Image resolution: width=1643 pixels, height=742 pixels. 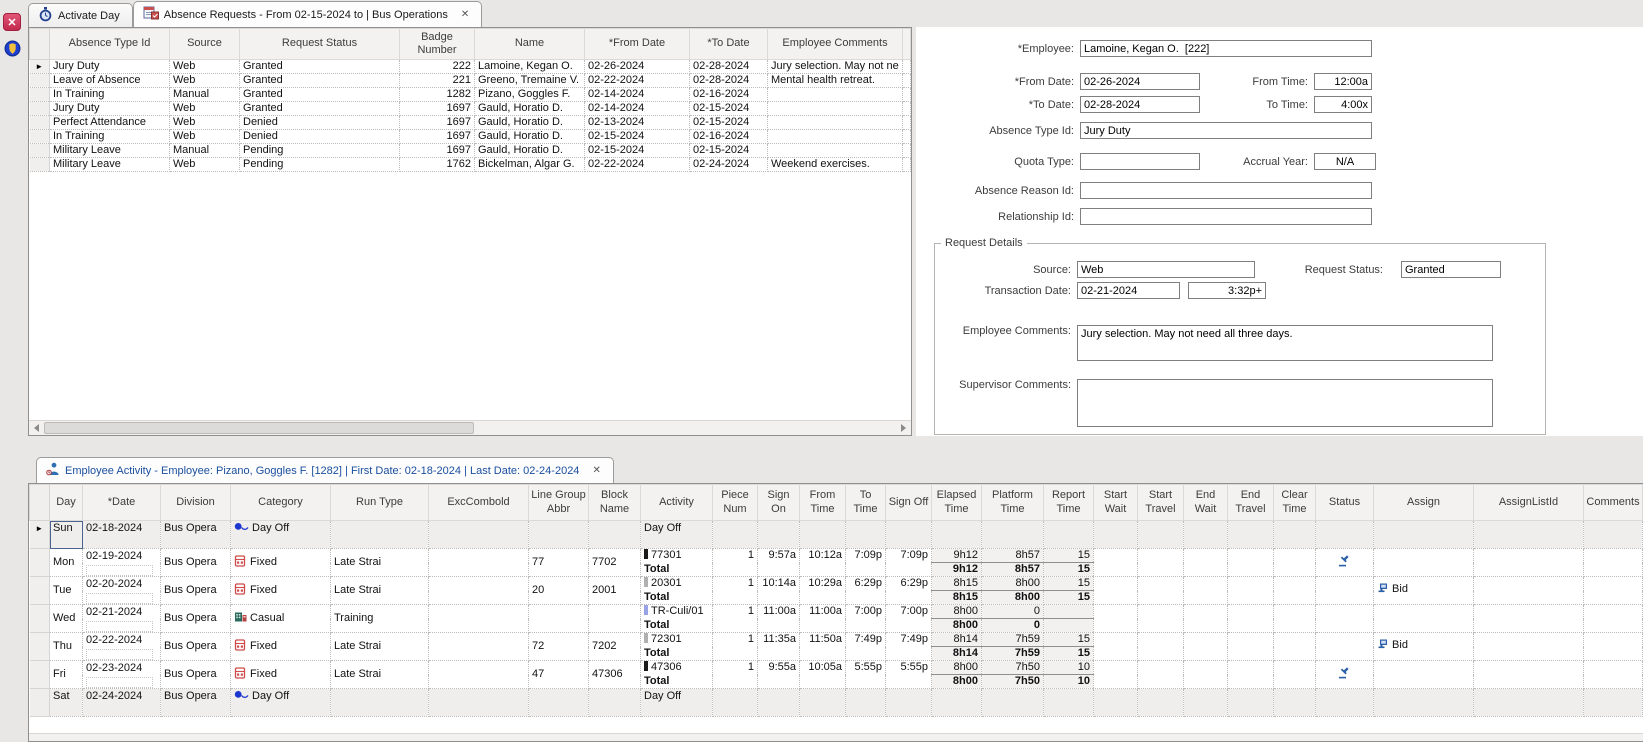 What do you see at coordinates (956, 625) in the screenshot?
I see `cell-total-elapsed: 8h00` at bounding box center [956, 625].